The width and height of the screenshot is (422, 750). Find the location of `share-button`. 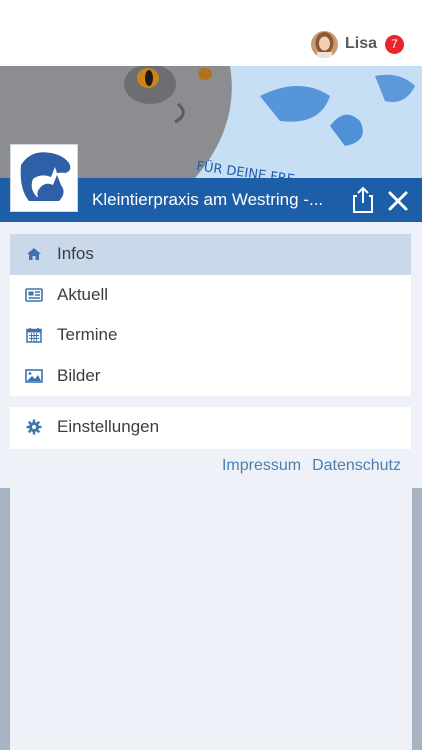

share-button is located at coordinates (363, 200).